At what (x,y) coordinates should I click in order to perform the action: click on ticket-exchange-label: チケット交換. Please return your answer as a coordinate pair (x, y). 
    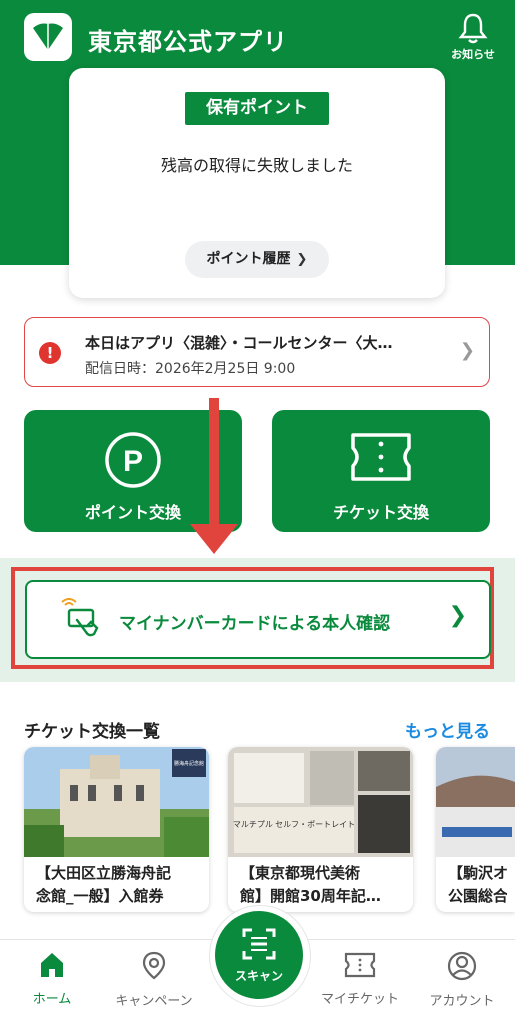
    Looking at the image, I should click on (380, 512).